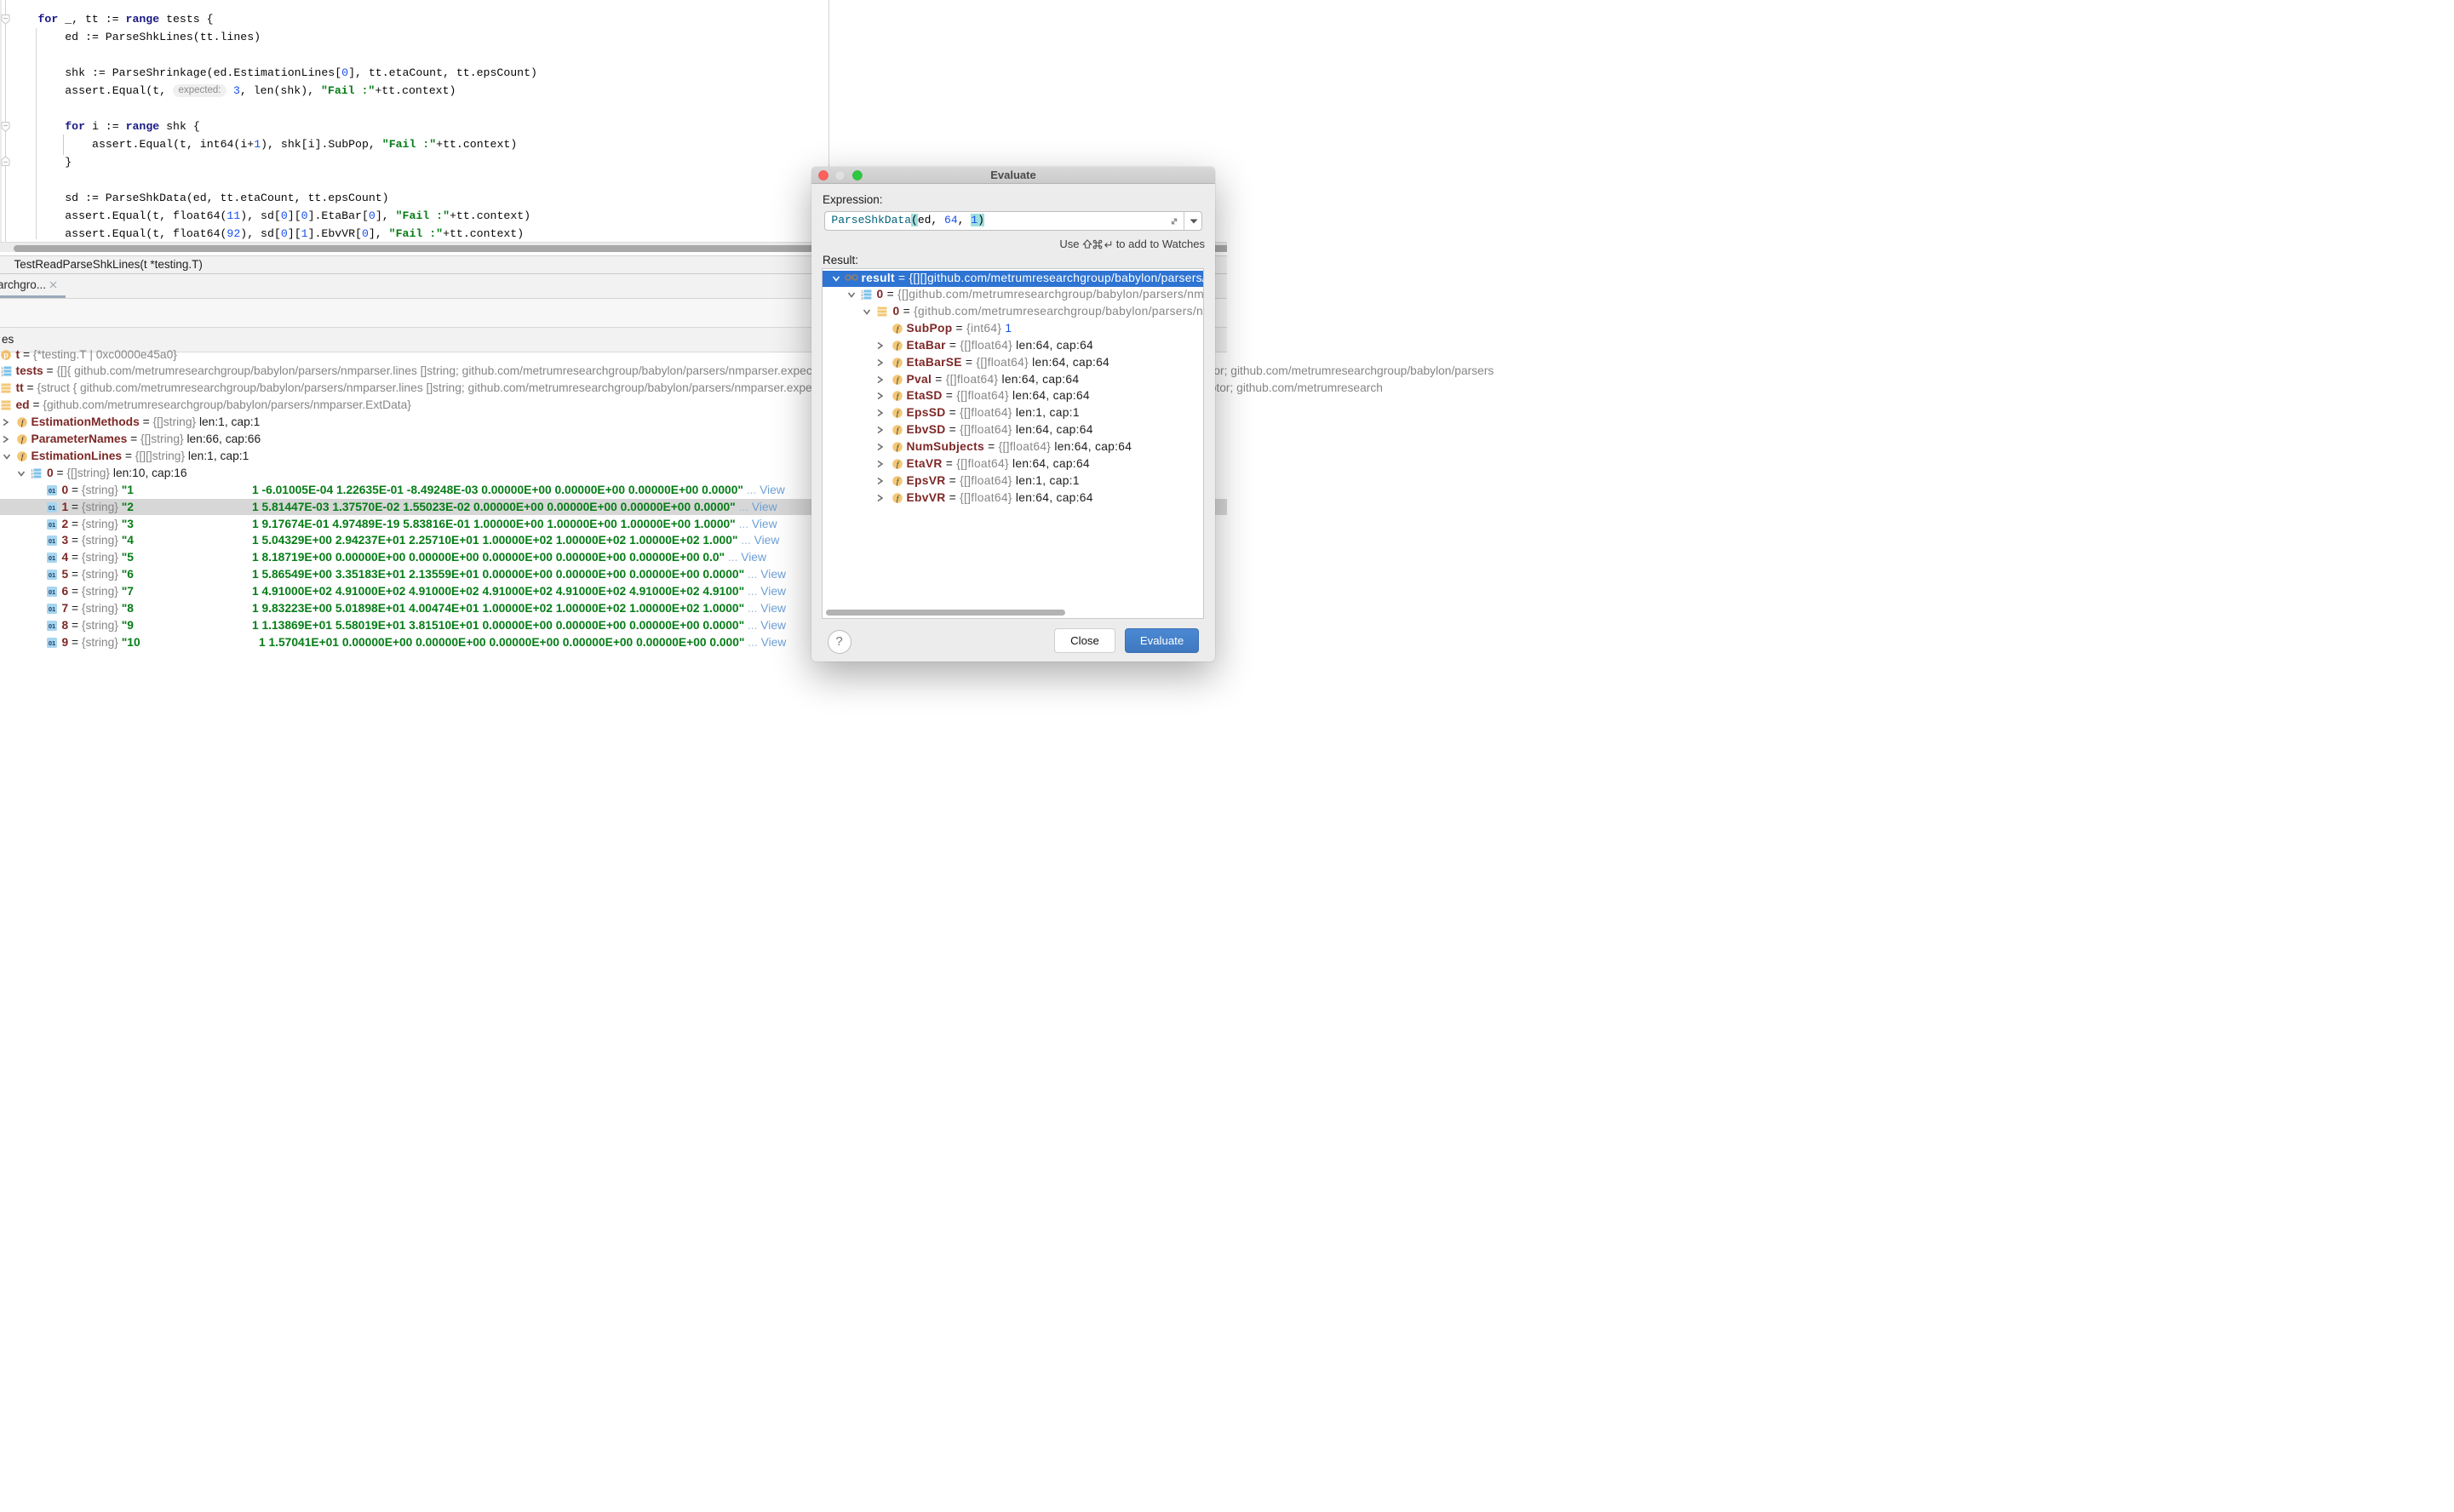 The image size is (2454, 1512). I want to click on svg-text: p, so click(6, 355).